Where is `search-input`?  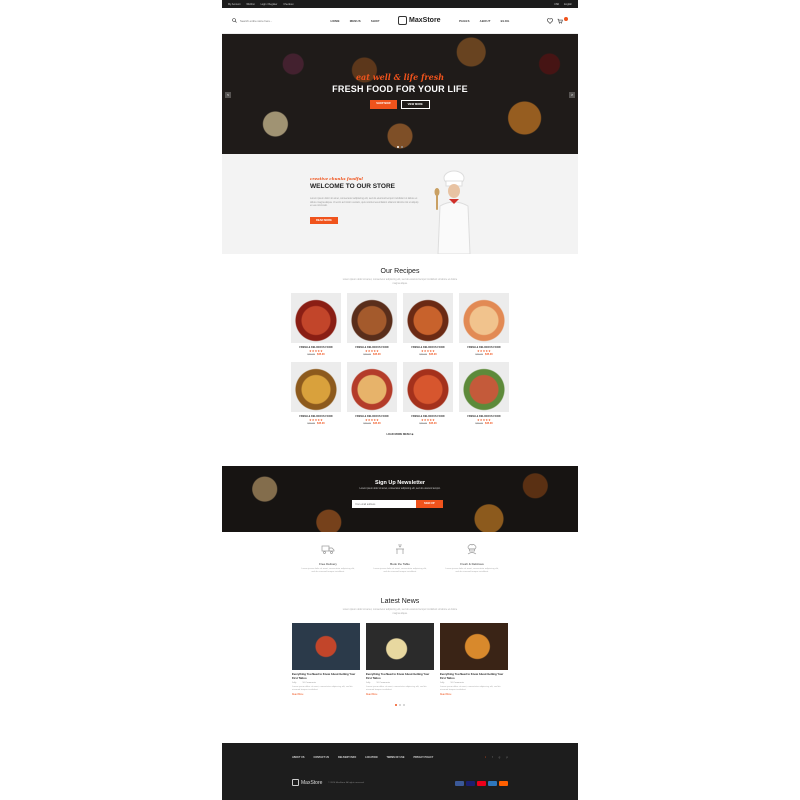
search-input is located at coordinates (270, 20).